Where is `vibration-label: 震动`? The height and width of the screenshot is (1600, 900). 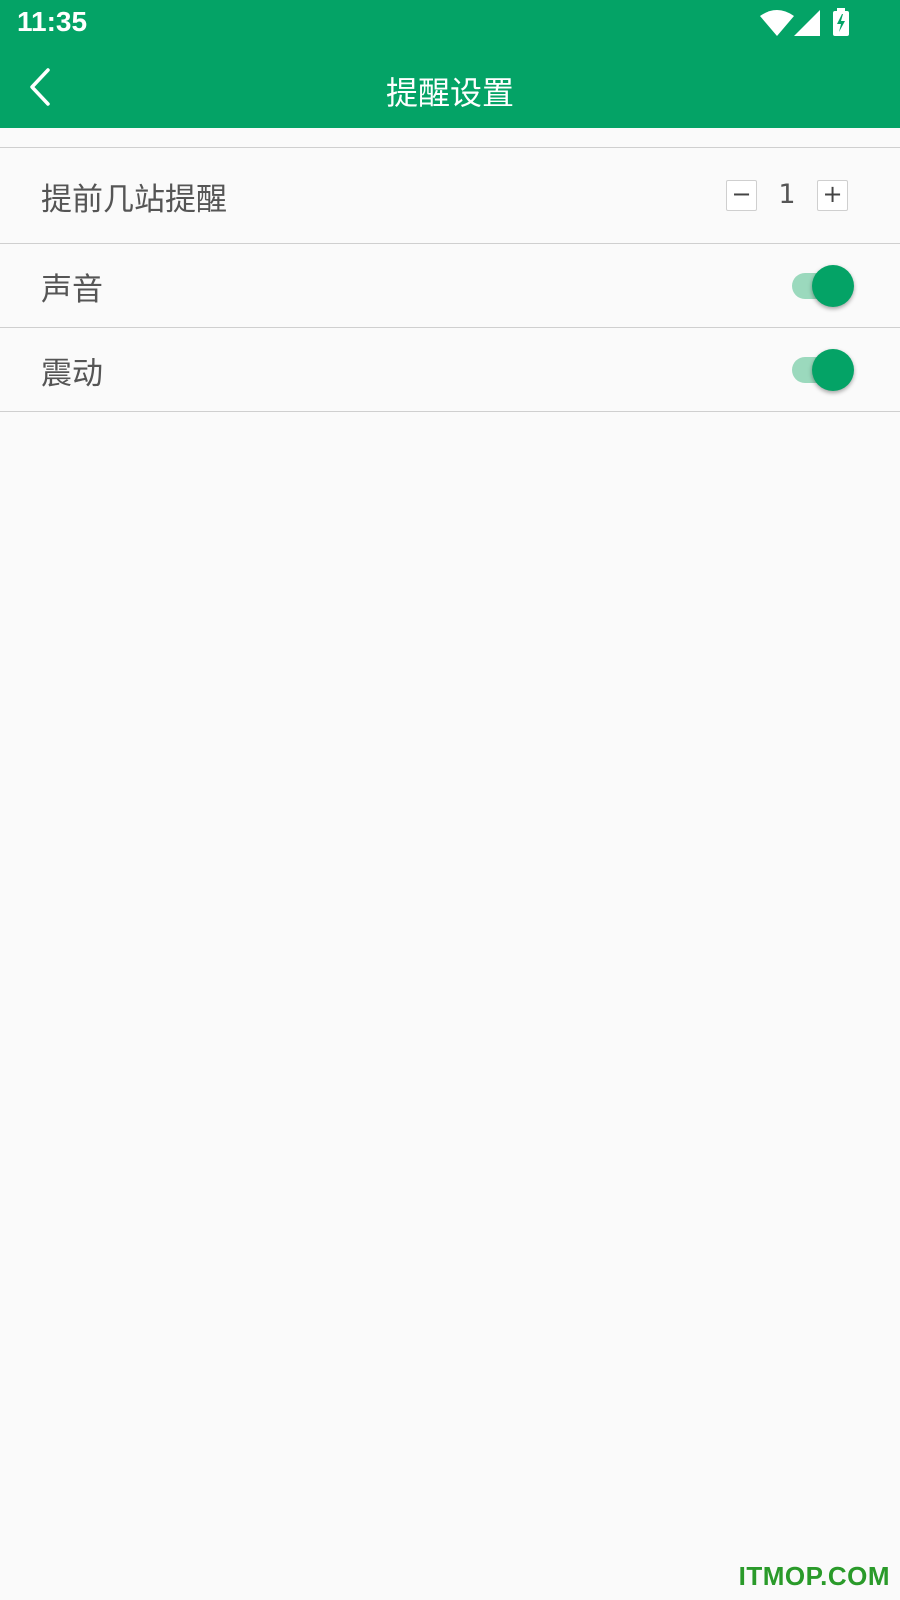 vibration-label: 震动 is located at coordinates (72, 374).